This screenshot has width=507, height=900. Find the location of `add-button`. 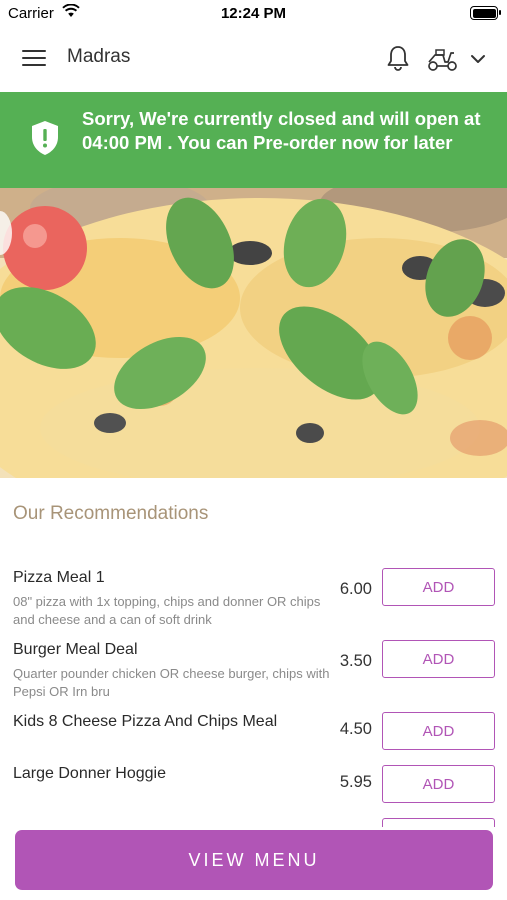

add-button is located at coordinates (438, 822).